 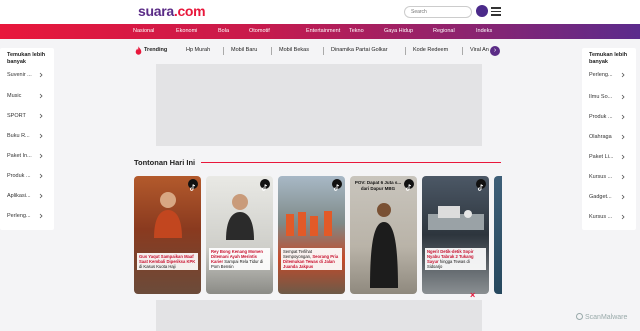 I want to click on nav-item-nasional: Nasional, so click(x=143, y=31).